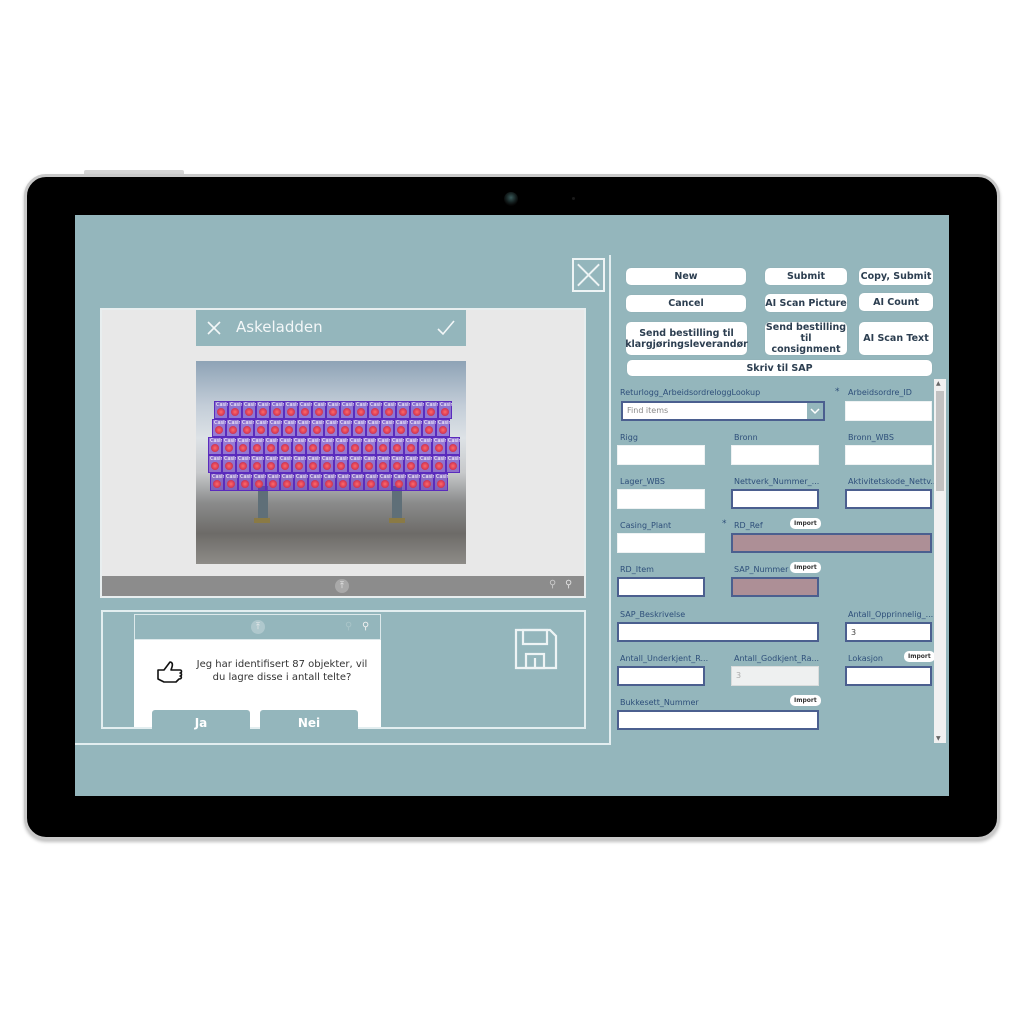 The width and height of the screenshot is (1024, 1015). What do you see at coordinates (815, 411) in the screenshot?
I see `chevron-down-icon` at bounding box center [815, 411].